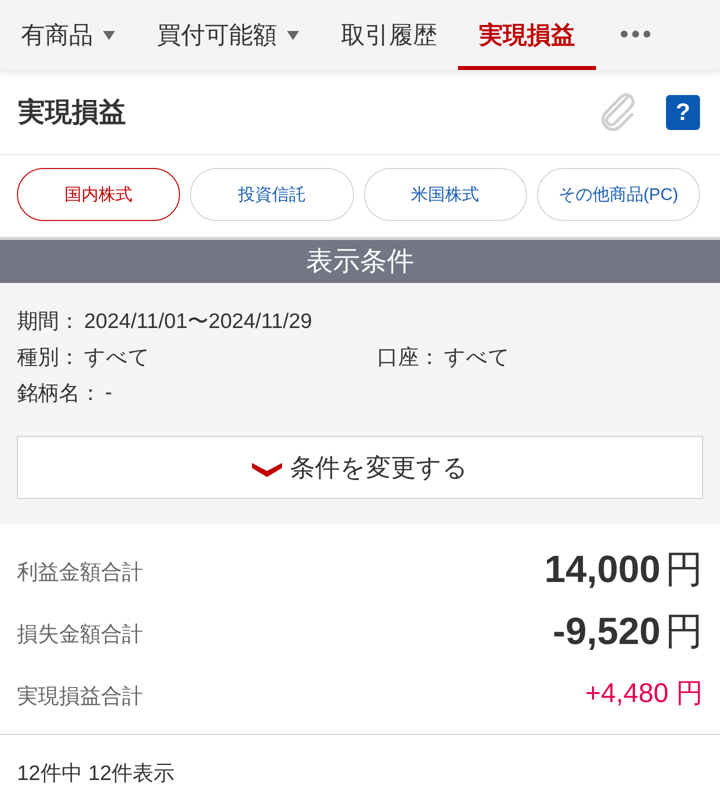 This screenshot has width=720, height=801. What do you see at coordinates (627, 632) in the screenshot?
I see `total-amount: -9,520 円` at bounding box center [627, 632].